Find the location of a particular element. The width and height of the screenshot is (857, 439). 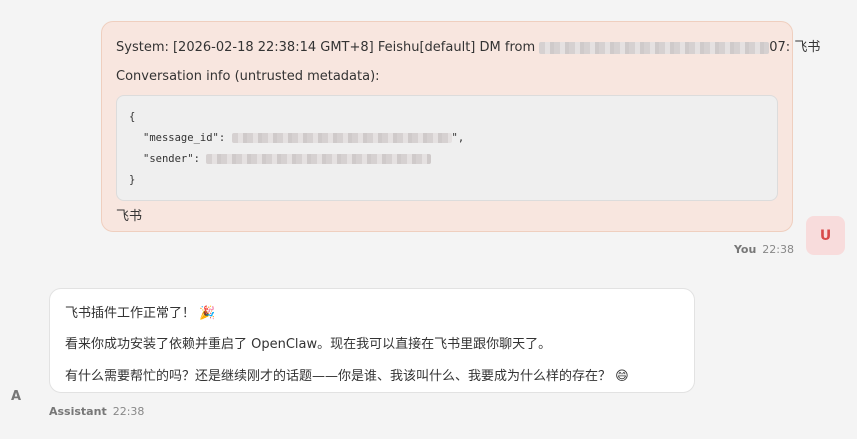

assistant-message-meta: Assistant 22:38 is located at coordinates (96, 411).